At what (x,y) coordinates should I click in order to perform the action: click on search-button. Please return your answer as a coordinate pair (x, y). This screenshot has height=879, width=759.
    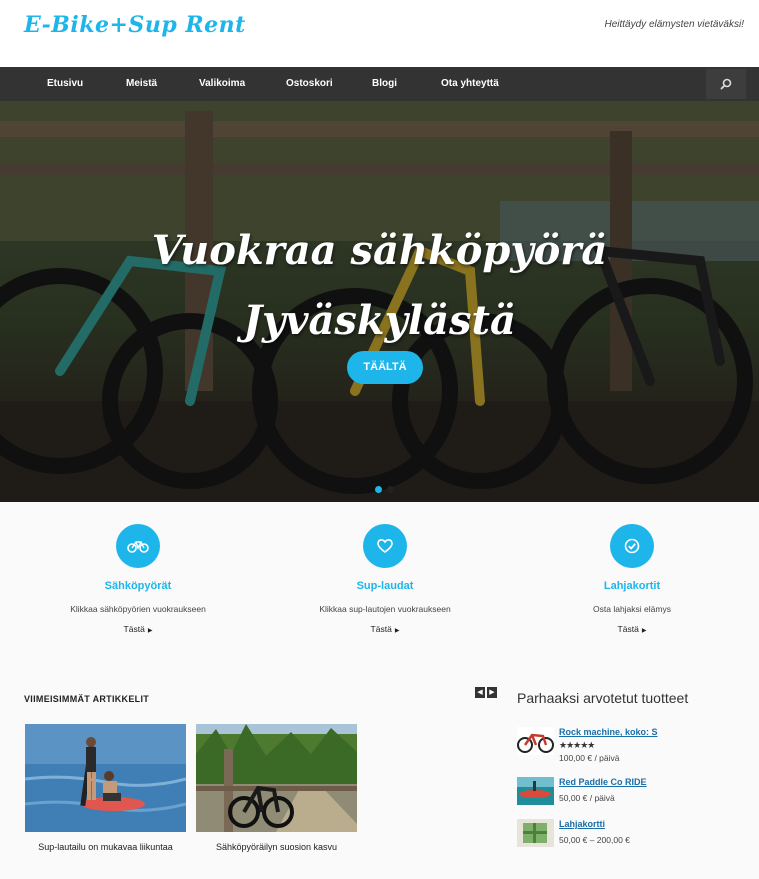
    Looking at the image, I should click on (726, 84).